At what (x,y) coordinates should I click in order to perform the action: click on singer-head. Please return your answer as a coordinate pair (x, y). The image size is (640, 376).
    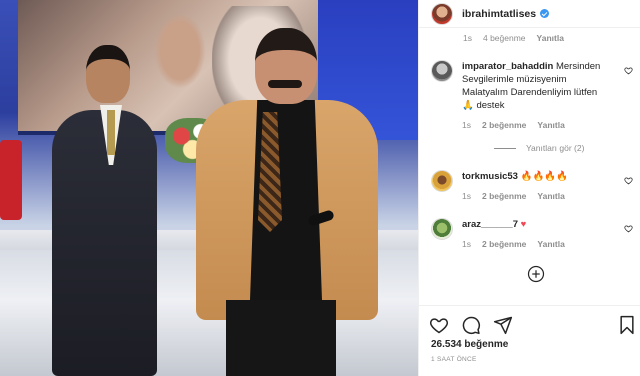
    Looking at the image, I should click on (286, 66).